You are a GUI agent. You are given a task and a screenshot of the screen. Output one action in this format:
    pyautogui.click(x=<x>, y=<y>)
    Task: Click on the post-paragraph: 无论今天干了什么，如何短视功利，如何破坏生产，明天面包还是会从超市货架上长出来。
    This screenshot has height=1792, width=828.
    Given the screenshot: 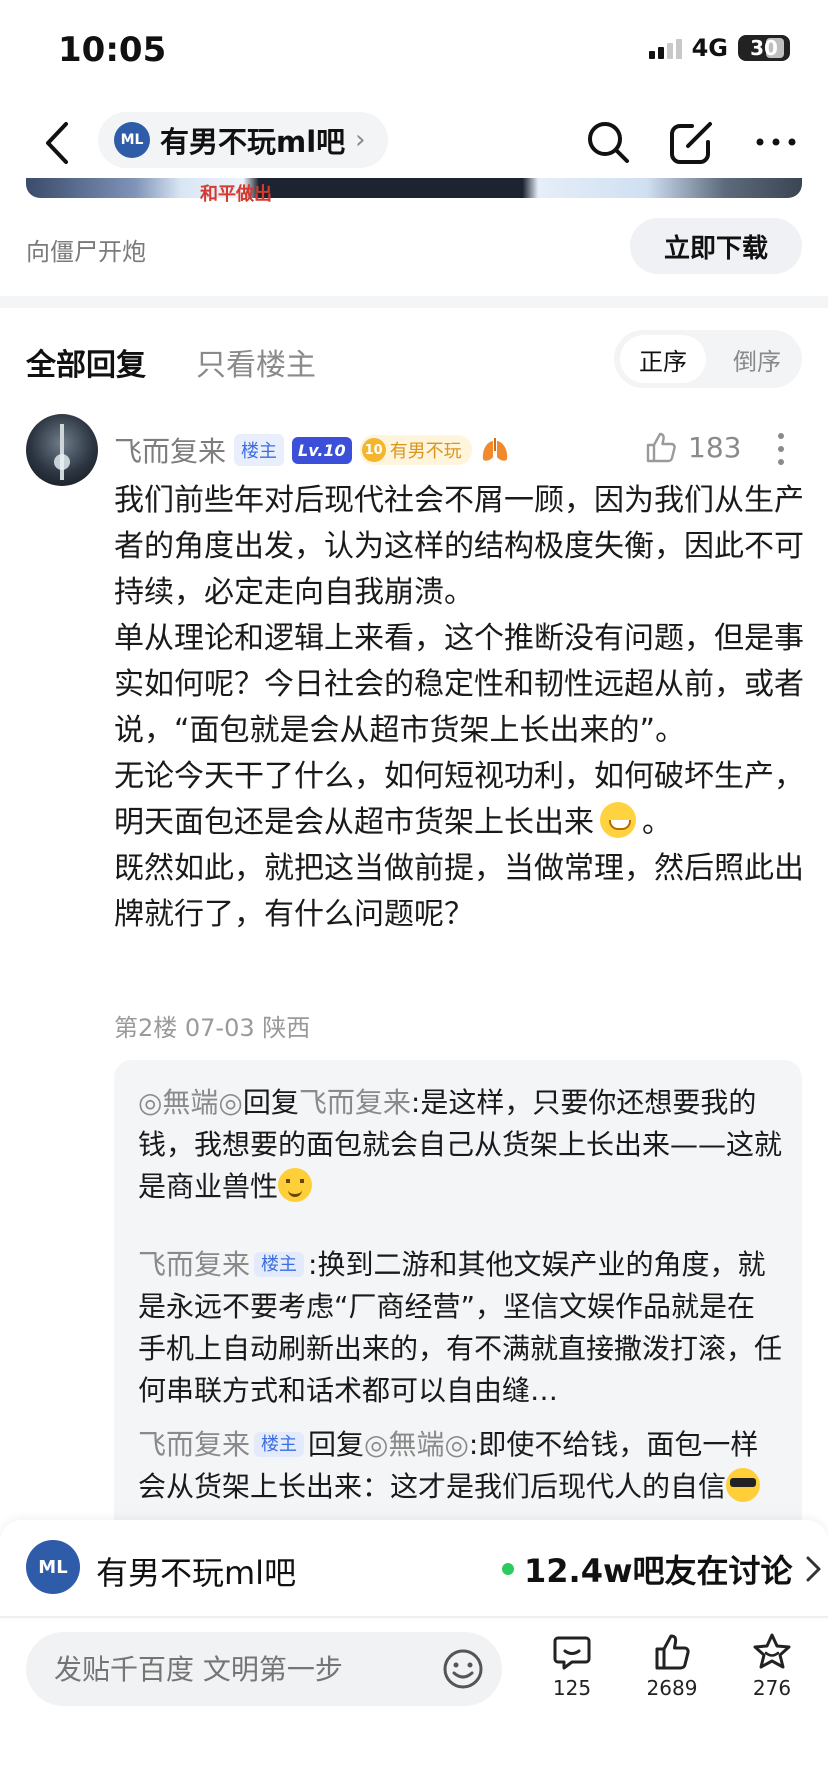 What is the action you would take?
    pyautogui.click(x=459, y=800)
    